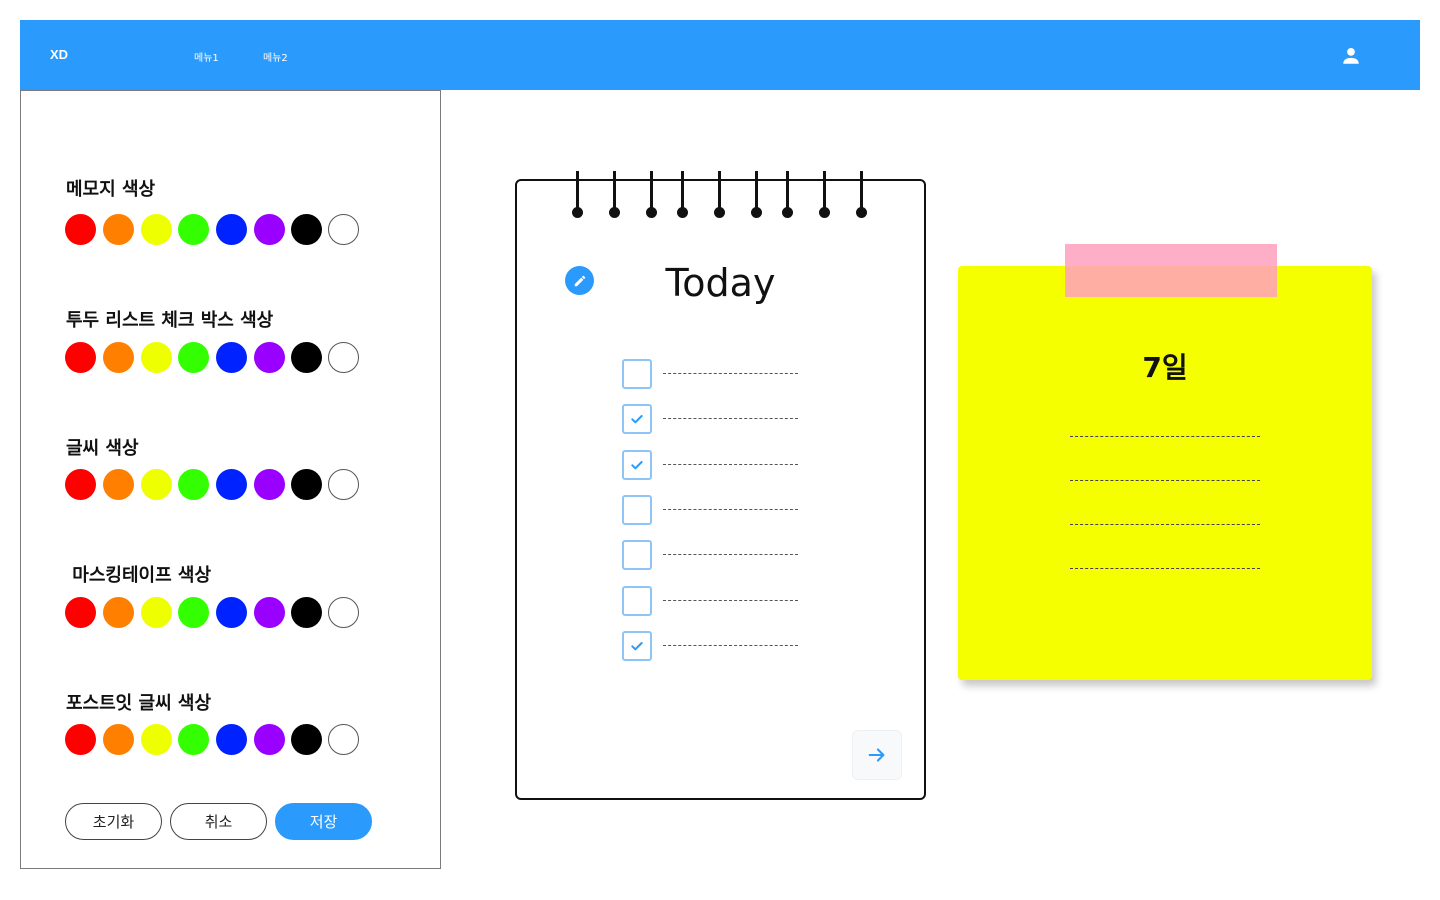  I want to click on section-title-checkbox-color: 투두 리스트 체크 박스 색상, so click(170, 320).